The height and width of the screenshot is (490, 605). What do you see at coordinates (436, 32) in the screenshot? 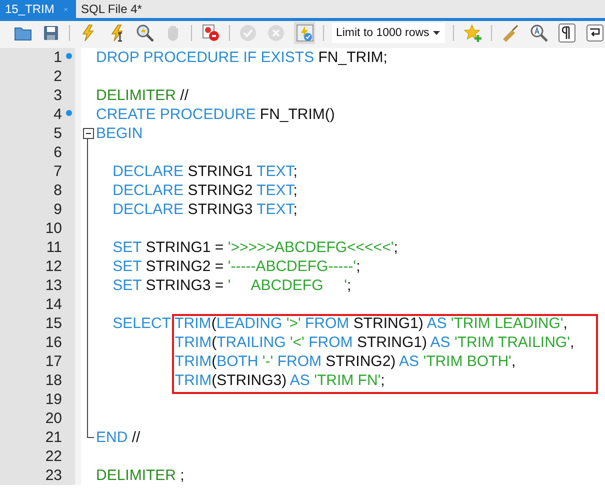
I see `caret-icon` at bounding box center [436, 32].